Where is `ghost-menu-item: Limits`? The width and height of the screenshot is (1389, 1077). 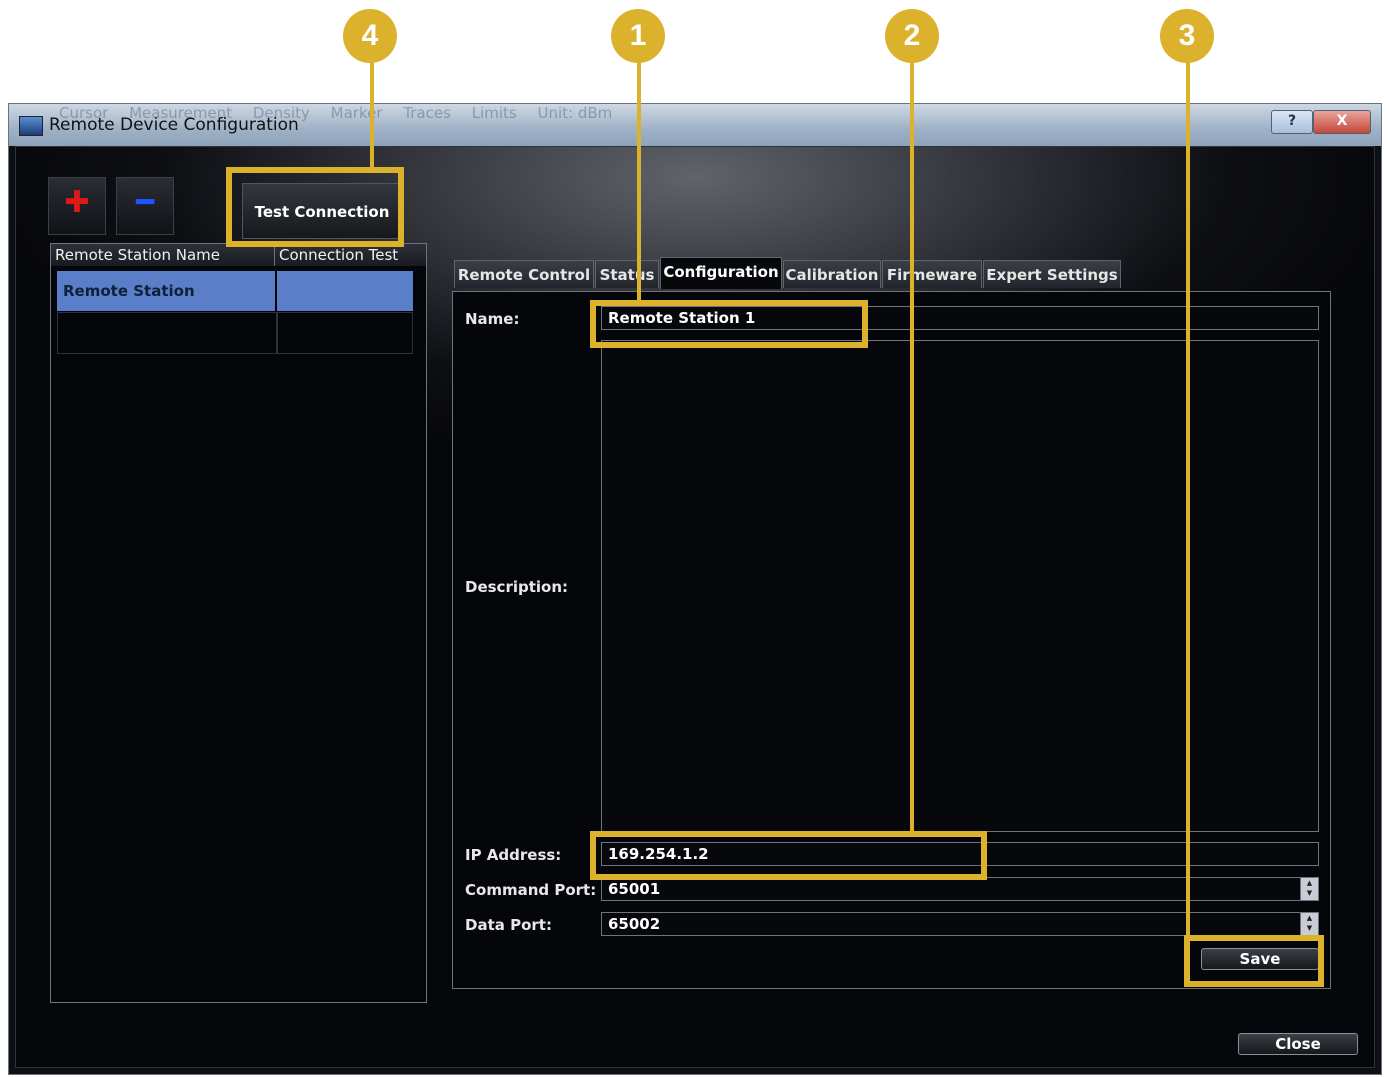
ghost-menu-item: Limits is located at coordinates (494, 113).